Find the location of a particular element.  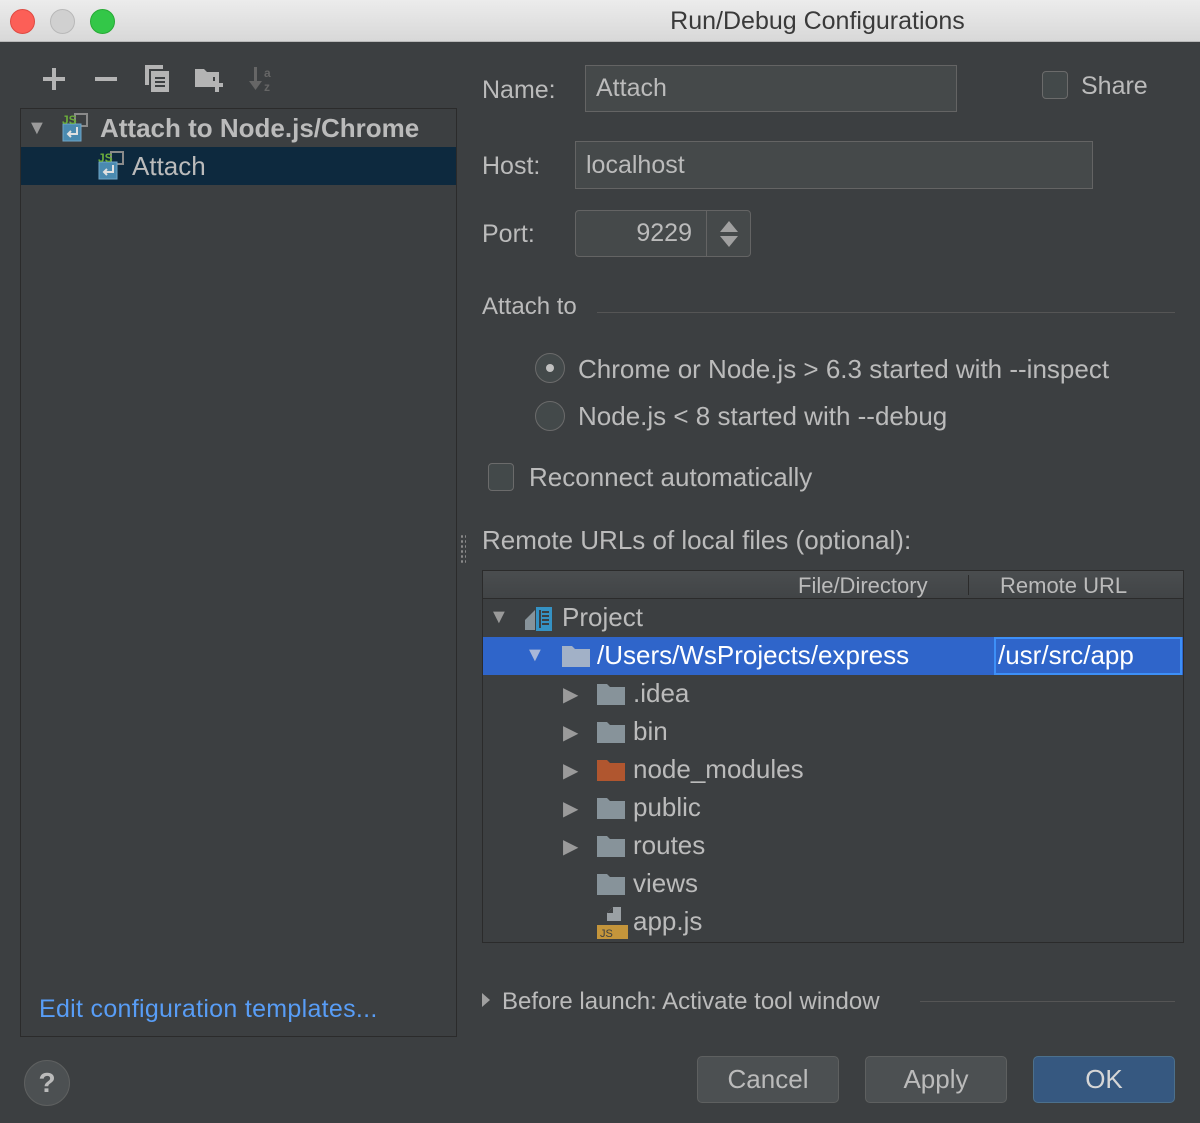

config-toolbar: az is located at coordinates (158, 79).